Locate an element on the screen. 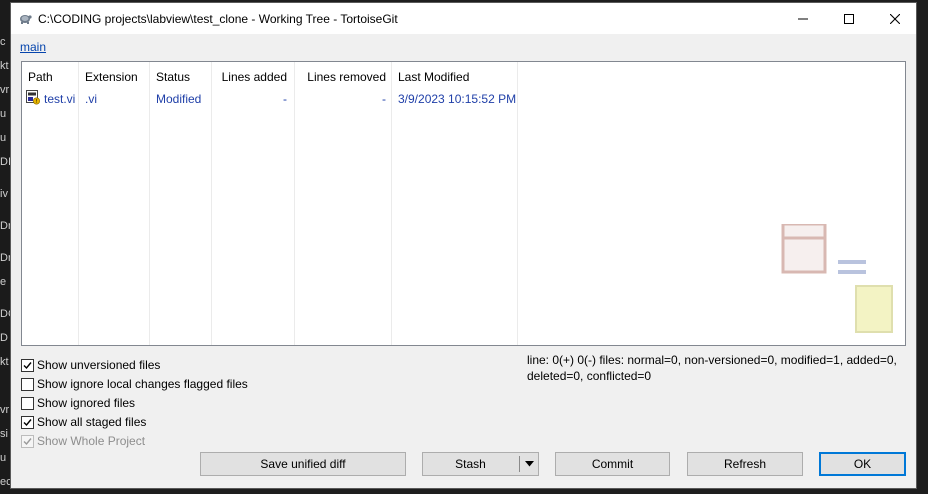 The image size is (928, 494). cell-lines-added: - is located at coordinates (285, 99).